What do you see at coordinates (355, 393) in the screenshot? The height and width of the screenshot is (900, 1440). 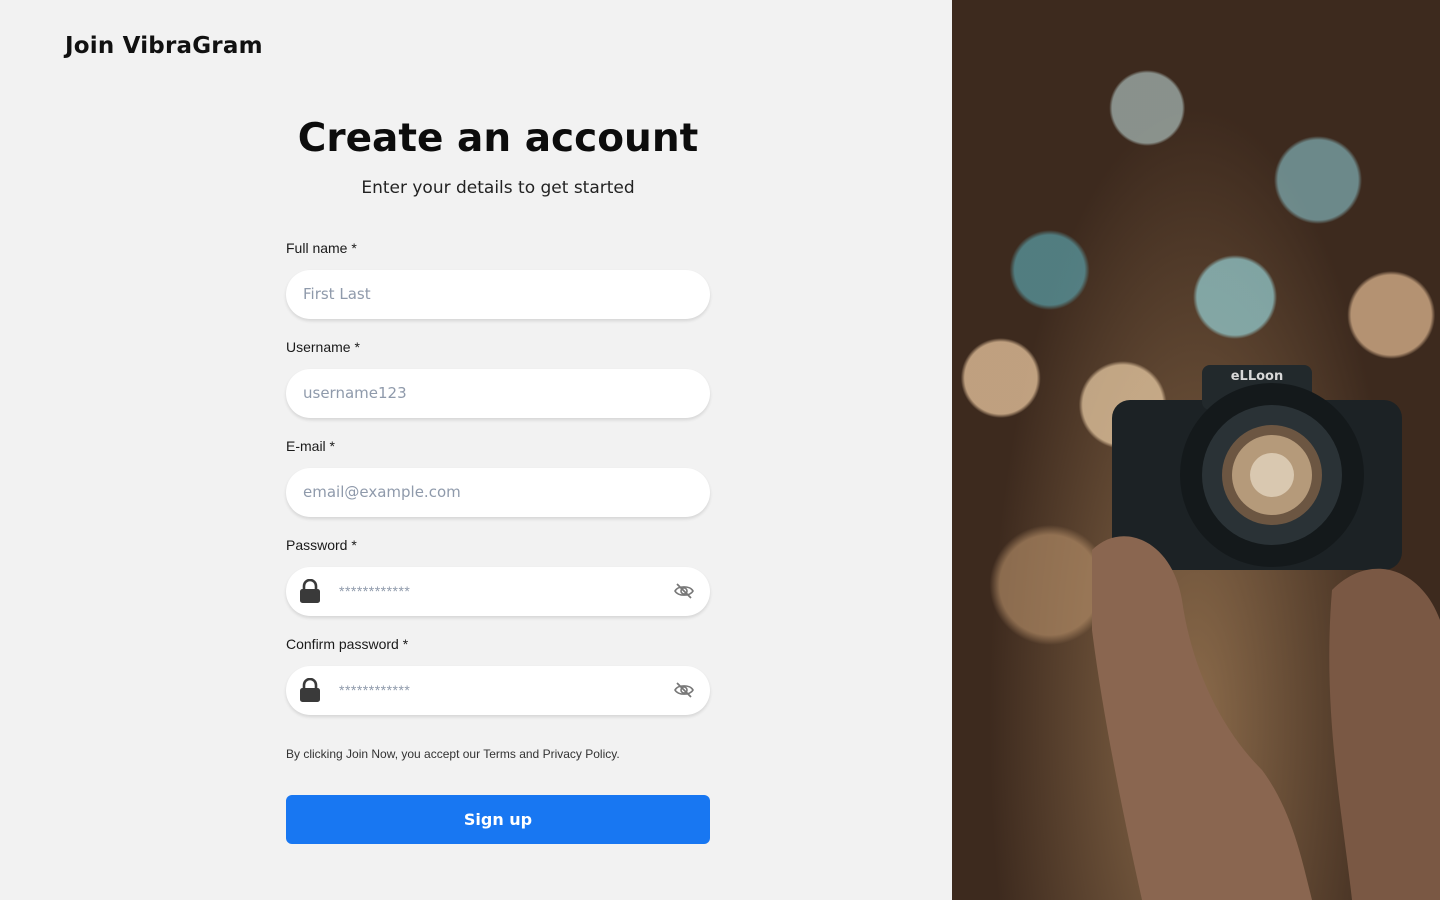 I see `username-placeholder: username123` at bounding box center [355, 393].